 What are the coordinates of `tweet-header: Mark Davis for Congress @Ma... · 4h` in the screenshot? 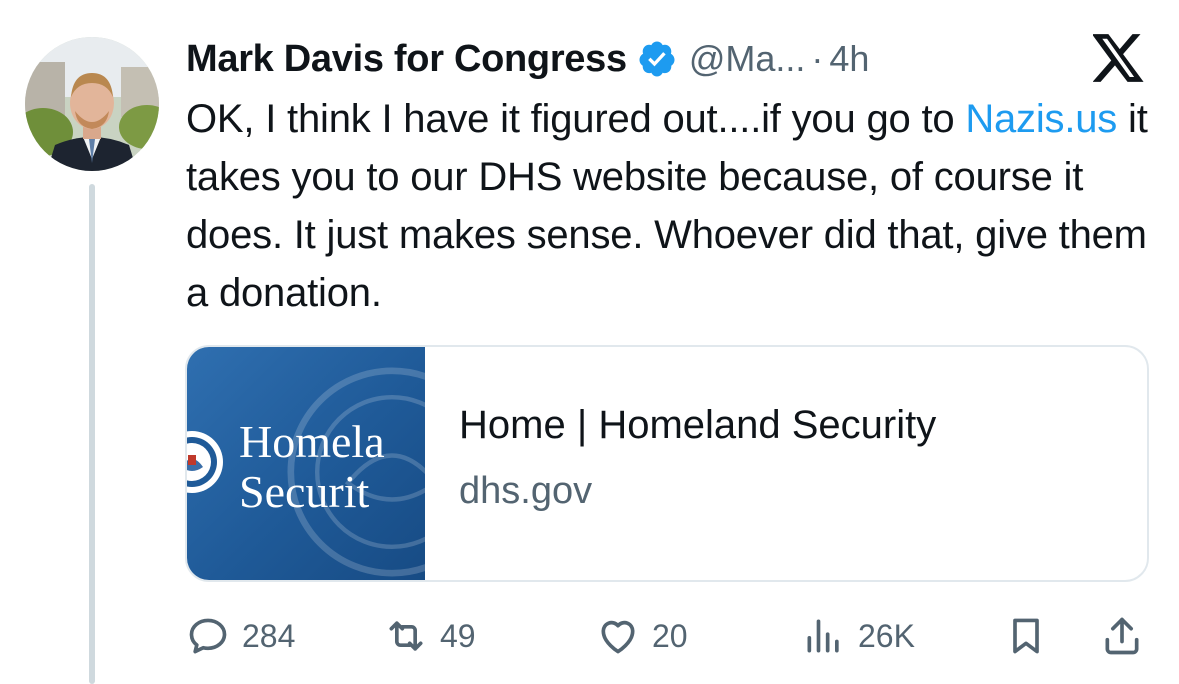 It's located at (527, 59).